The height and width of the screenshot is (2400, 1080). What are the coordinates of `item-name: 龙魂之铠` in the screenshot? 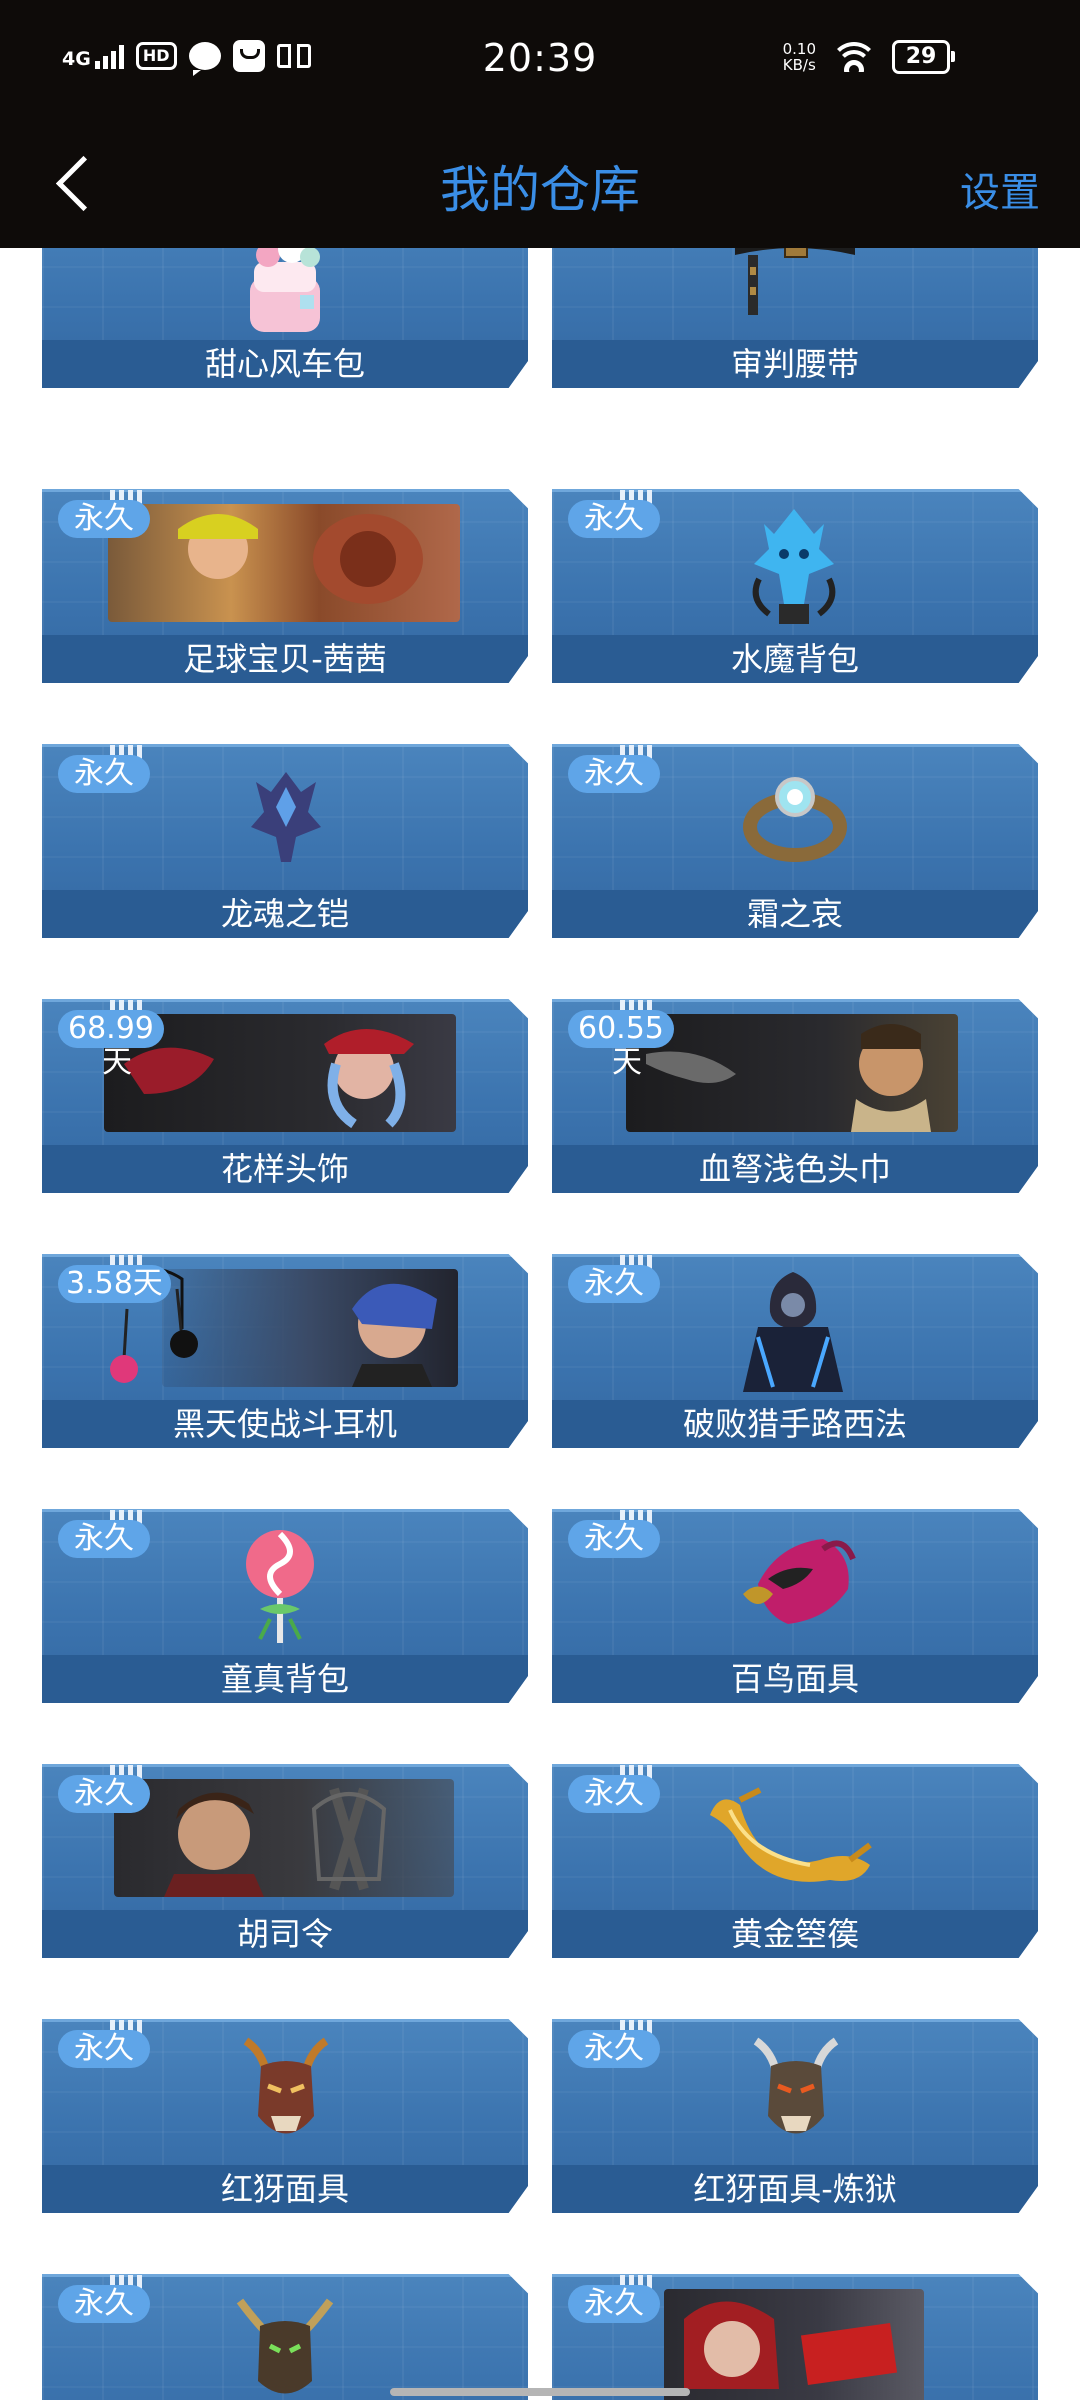 It's located at (285, 914).